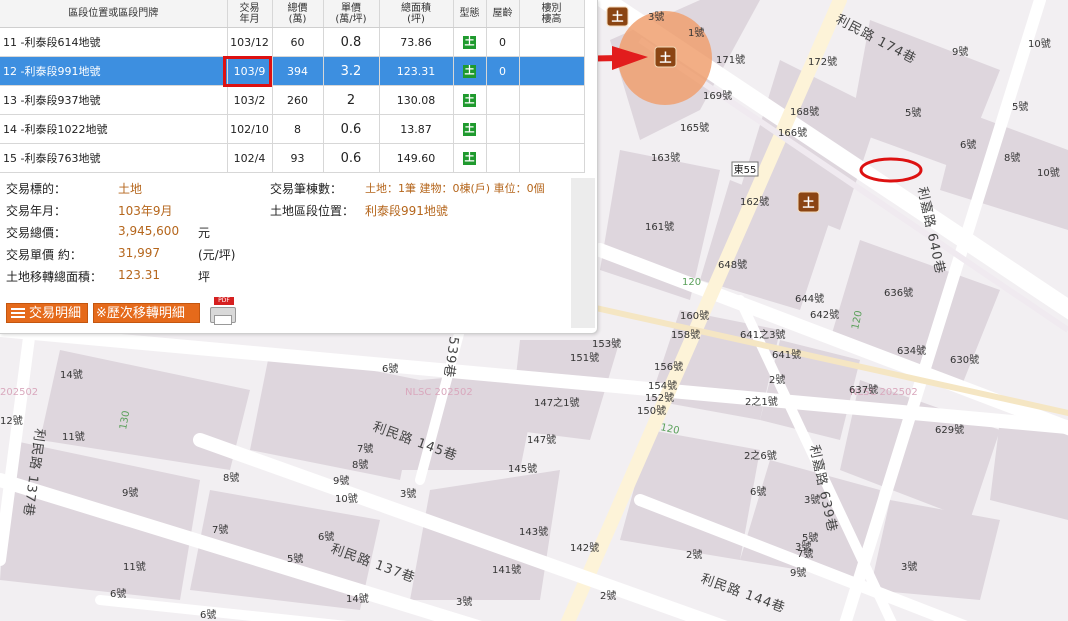 The width and height of the screenshot is (1068, 621). What do you see at coordinates (114, 71) in the screenshot?
I see `cell-location: 12 -利泰段991地號` at bounding box center [114, 71].